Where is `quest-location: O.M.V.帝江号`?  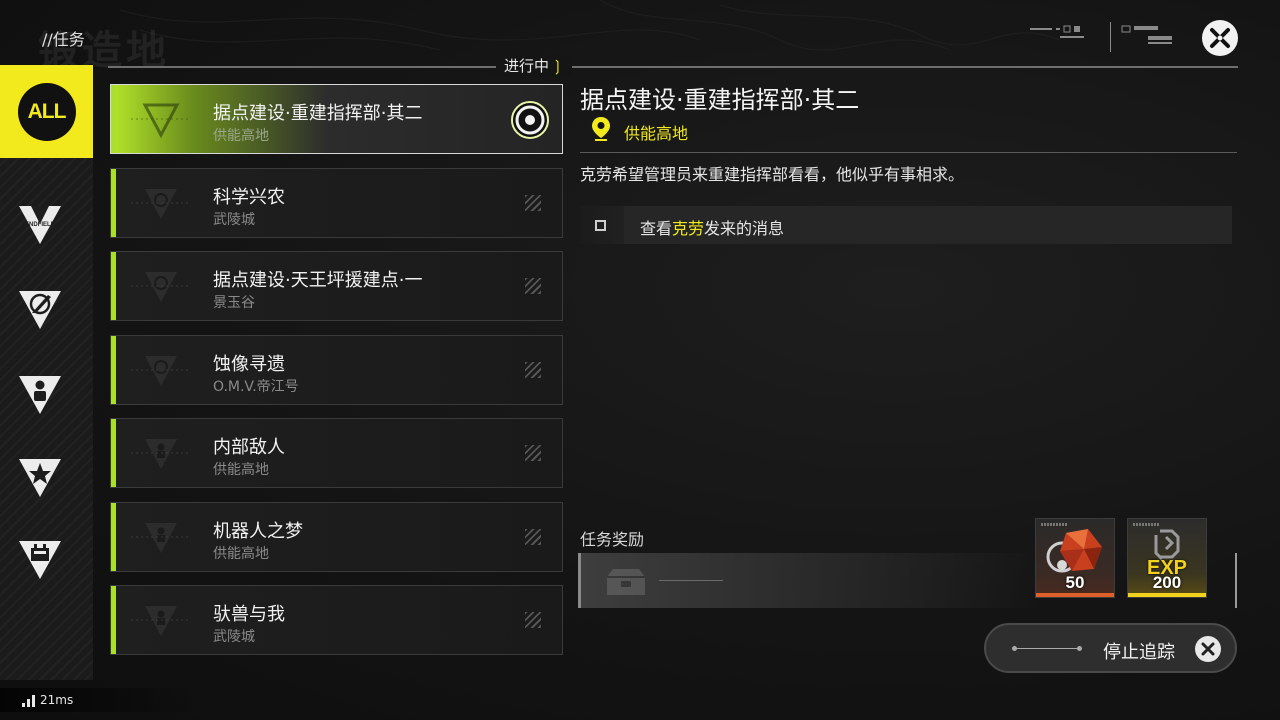 quest-location: O.M.V.帝江号 is located at coordinates (256, 387).